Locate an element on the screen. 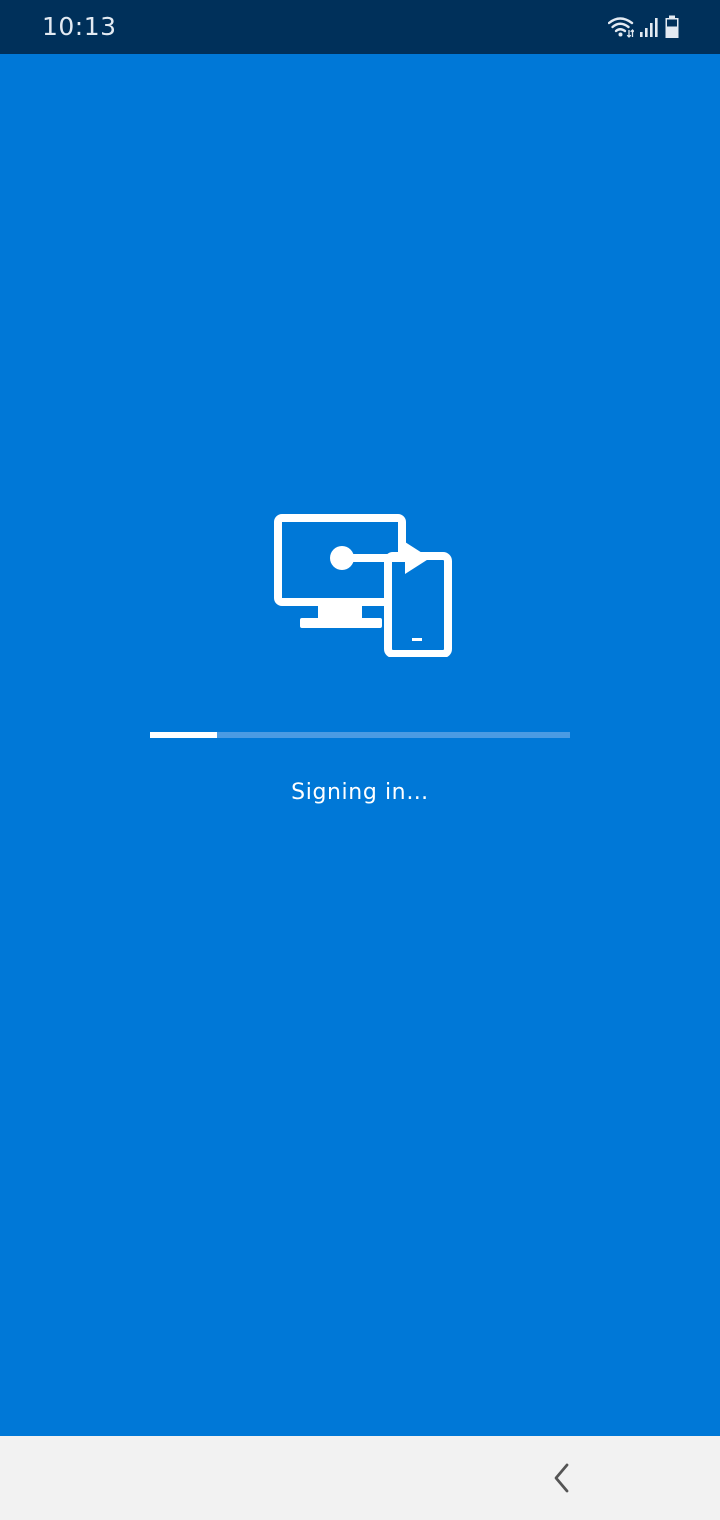  navigation-bar is located at coordinates (360, 1478).